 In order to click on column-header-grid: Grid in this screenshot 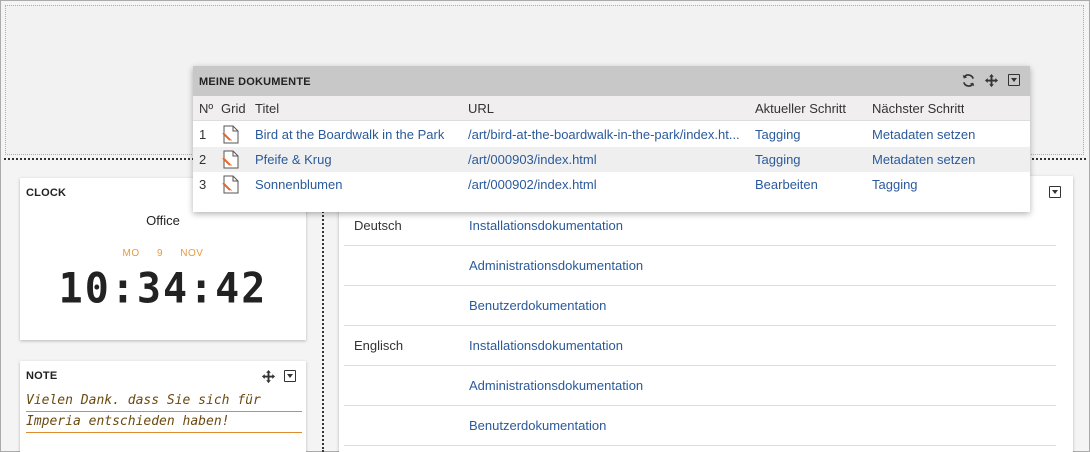, I will do `click(233, 108)`.